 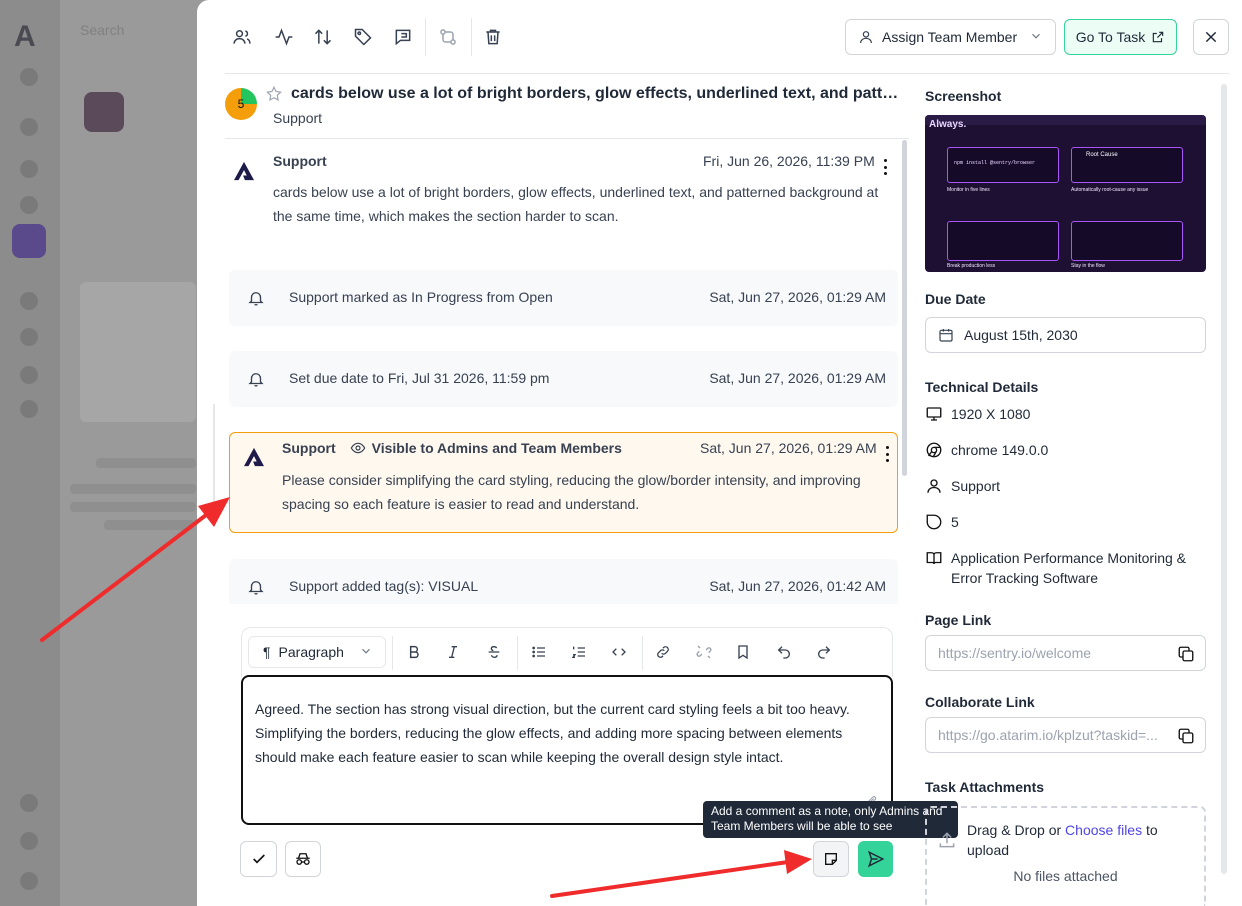 What do you see at coordinates (1077, 840) in the screenshot?
I see `dropzone-text: Drag & Drop or Choose files to upload` at bounding box center [1077, 840].